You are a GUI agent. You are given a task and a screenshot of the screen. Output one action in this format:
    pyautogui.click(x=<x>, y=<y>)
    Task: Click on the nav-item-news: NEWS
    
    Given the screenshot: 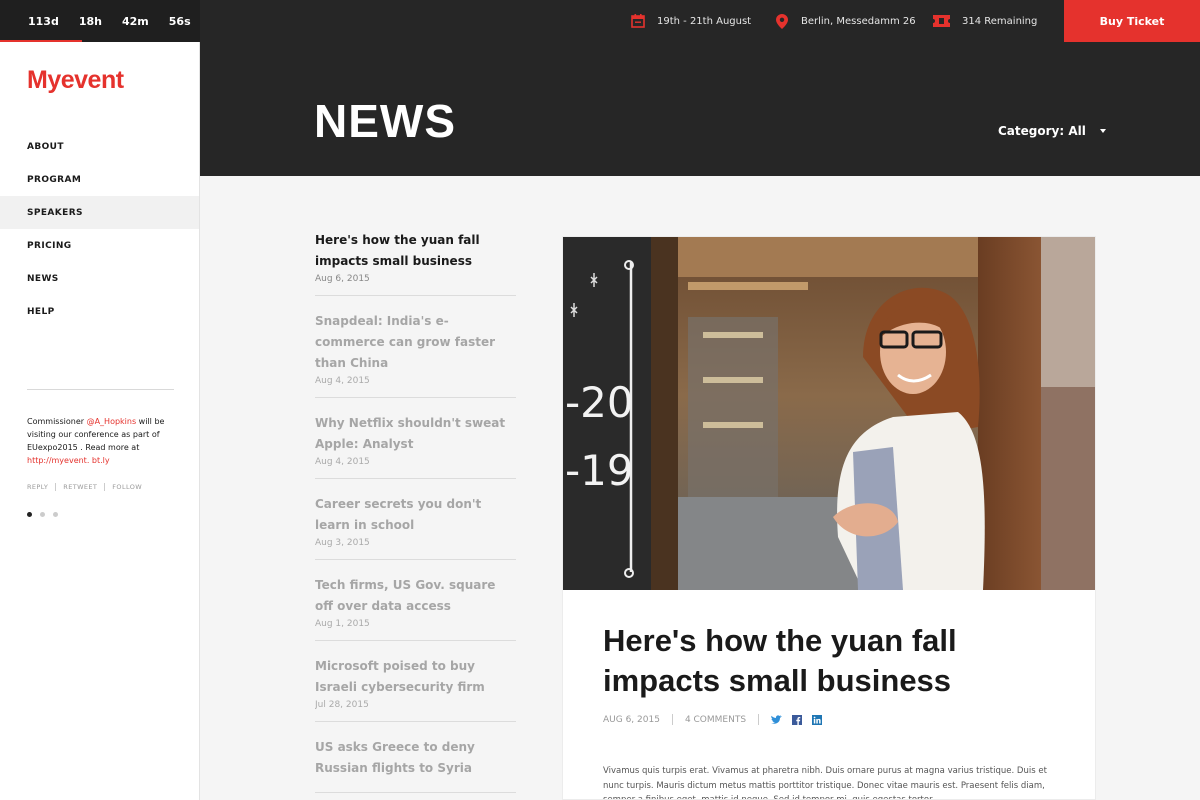 What is the action you would take?
    pyautogui.click(x=99, y=278)
    